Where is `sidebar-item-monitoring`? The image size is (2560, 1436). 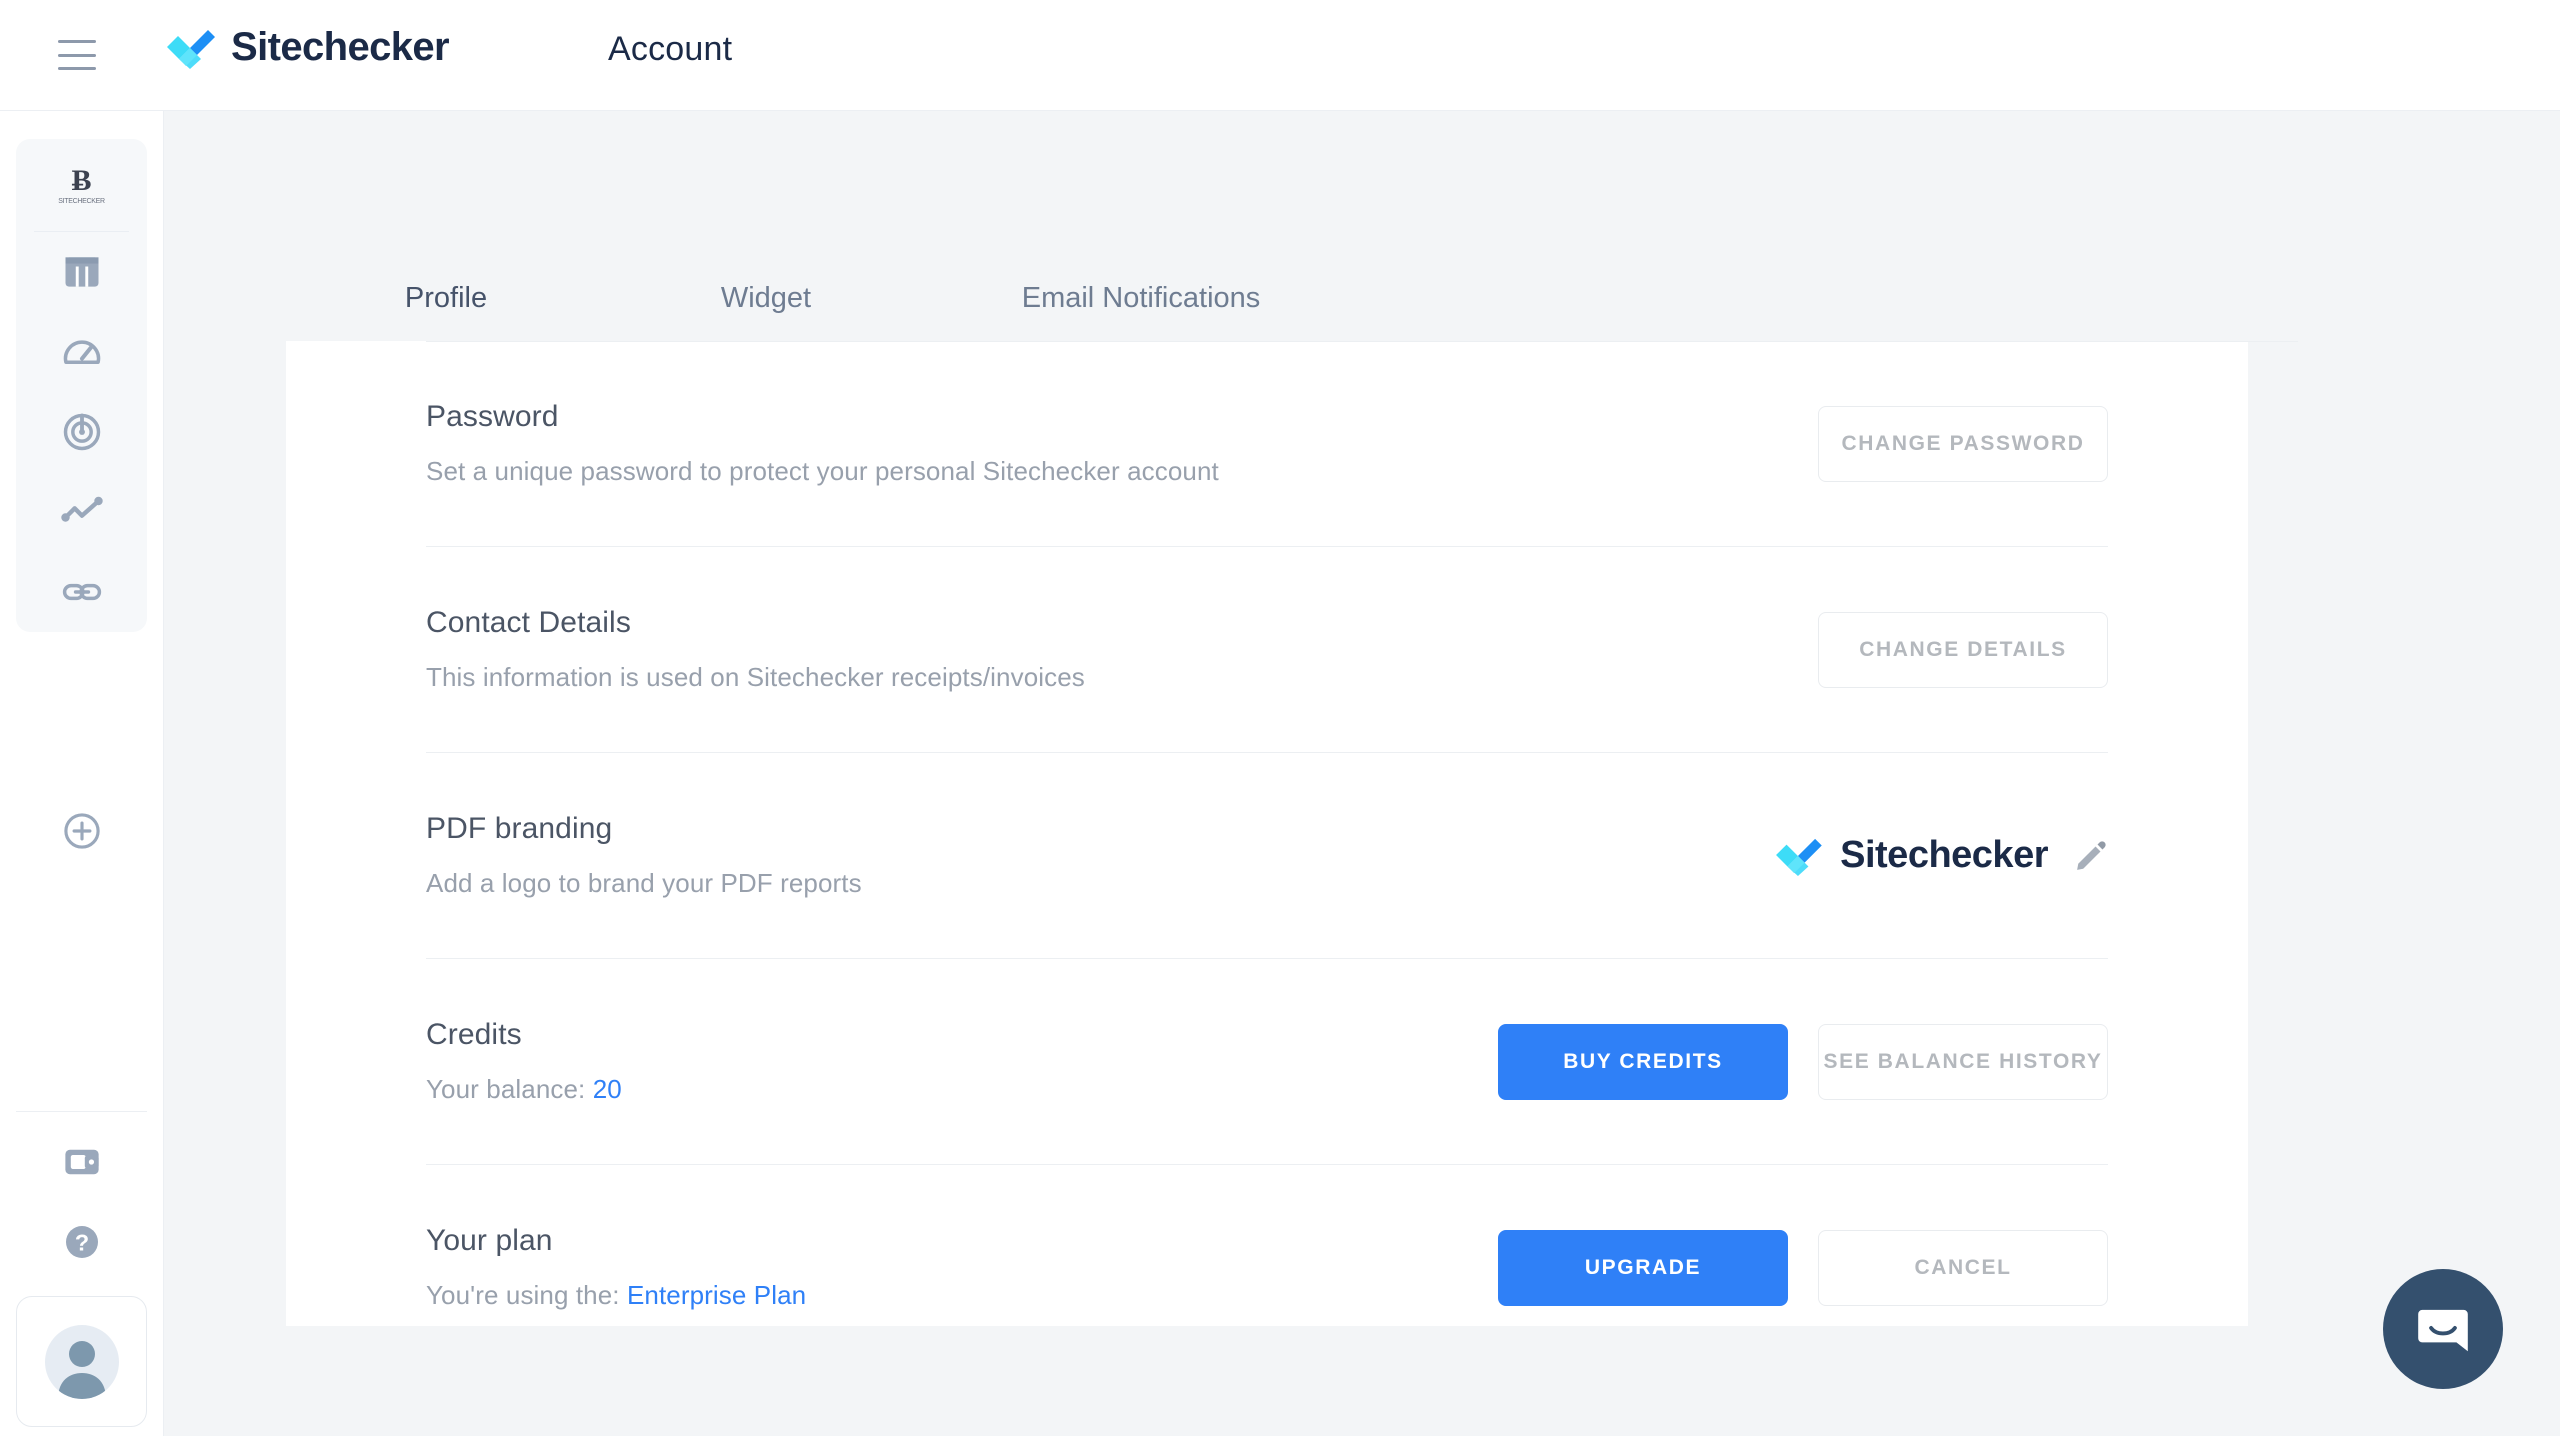 sidebar-item-monitoring is located at coordinates (81, 432).